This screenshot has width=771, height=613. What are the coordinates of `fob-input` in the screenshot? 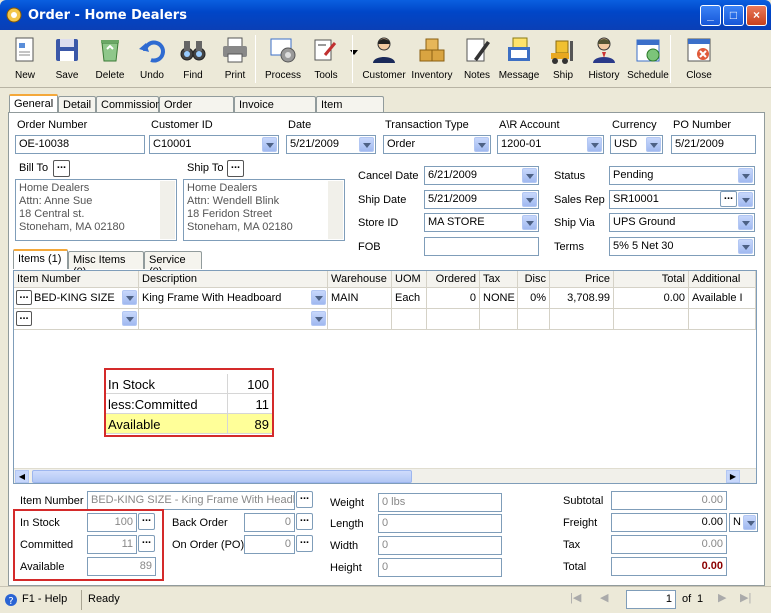 It's located at (481, 246).